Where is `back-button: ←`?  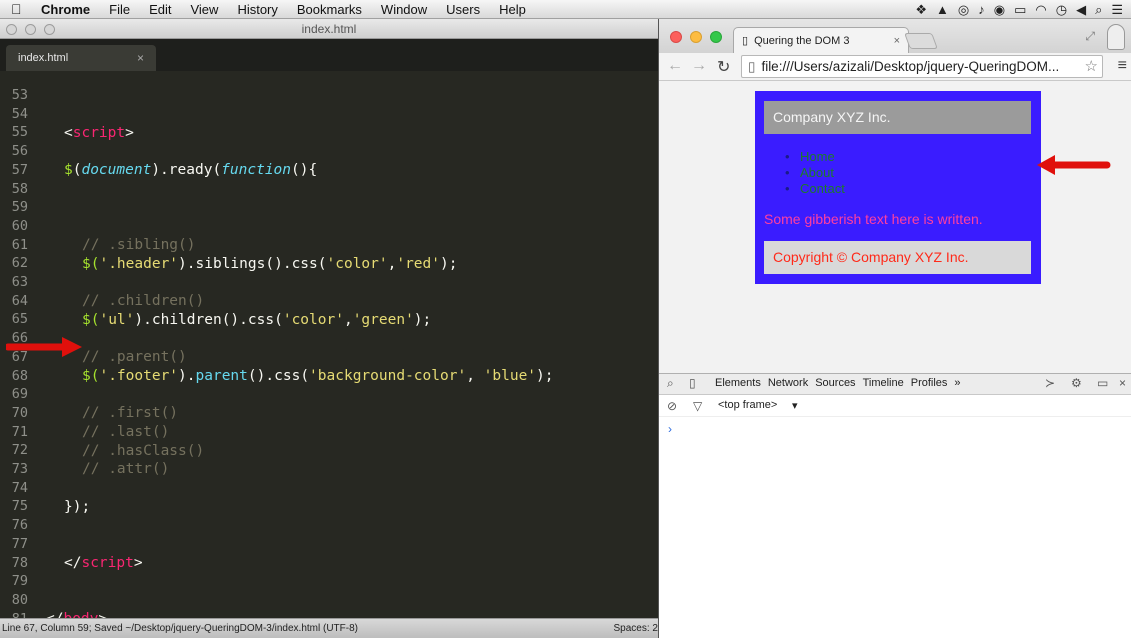 back-button: ← is located at coordinates (675, 66).